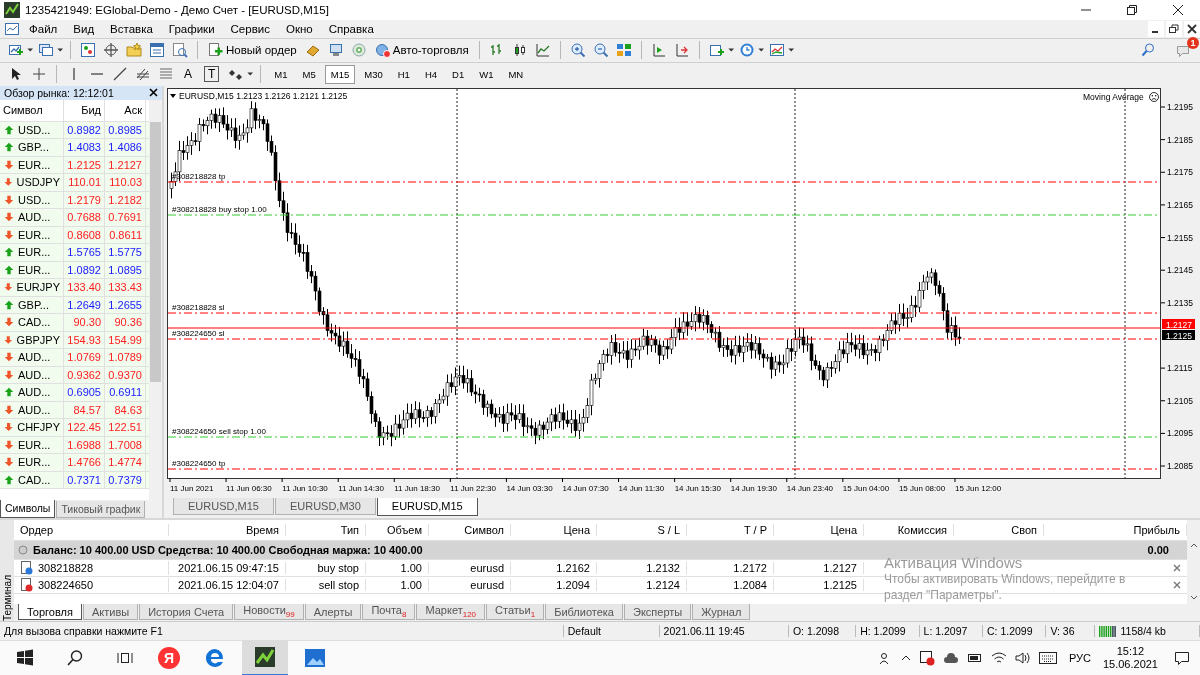  What do you see at coordinates (125, 270) in the screenshot?
I see `ask-price: 1.0895` at bounding box center [125, 270].